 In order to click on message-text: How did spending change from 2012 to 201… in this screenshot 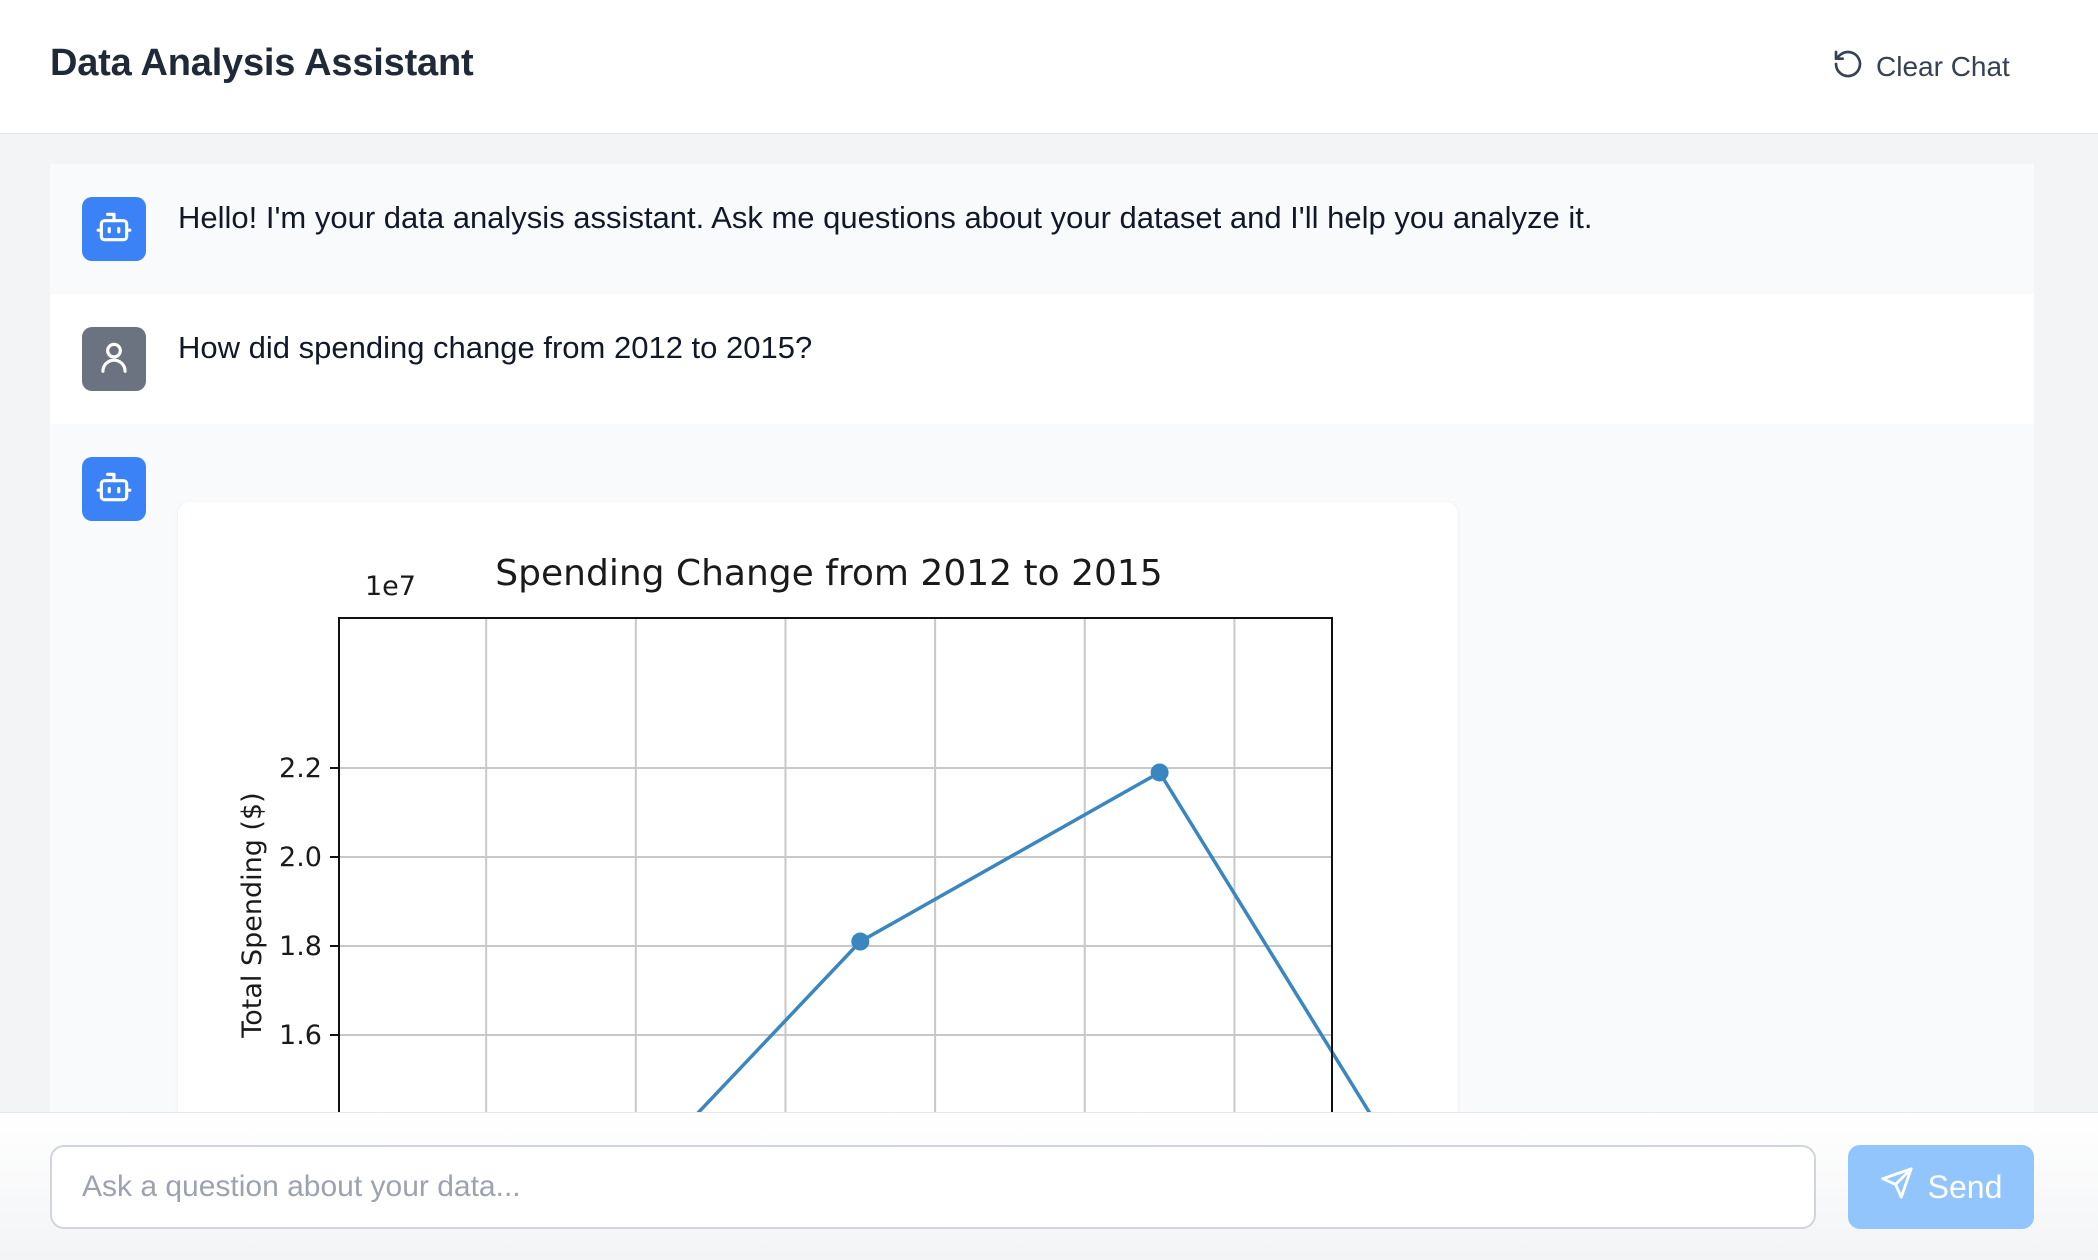, I will do `click(495, 347)`.